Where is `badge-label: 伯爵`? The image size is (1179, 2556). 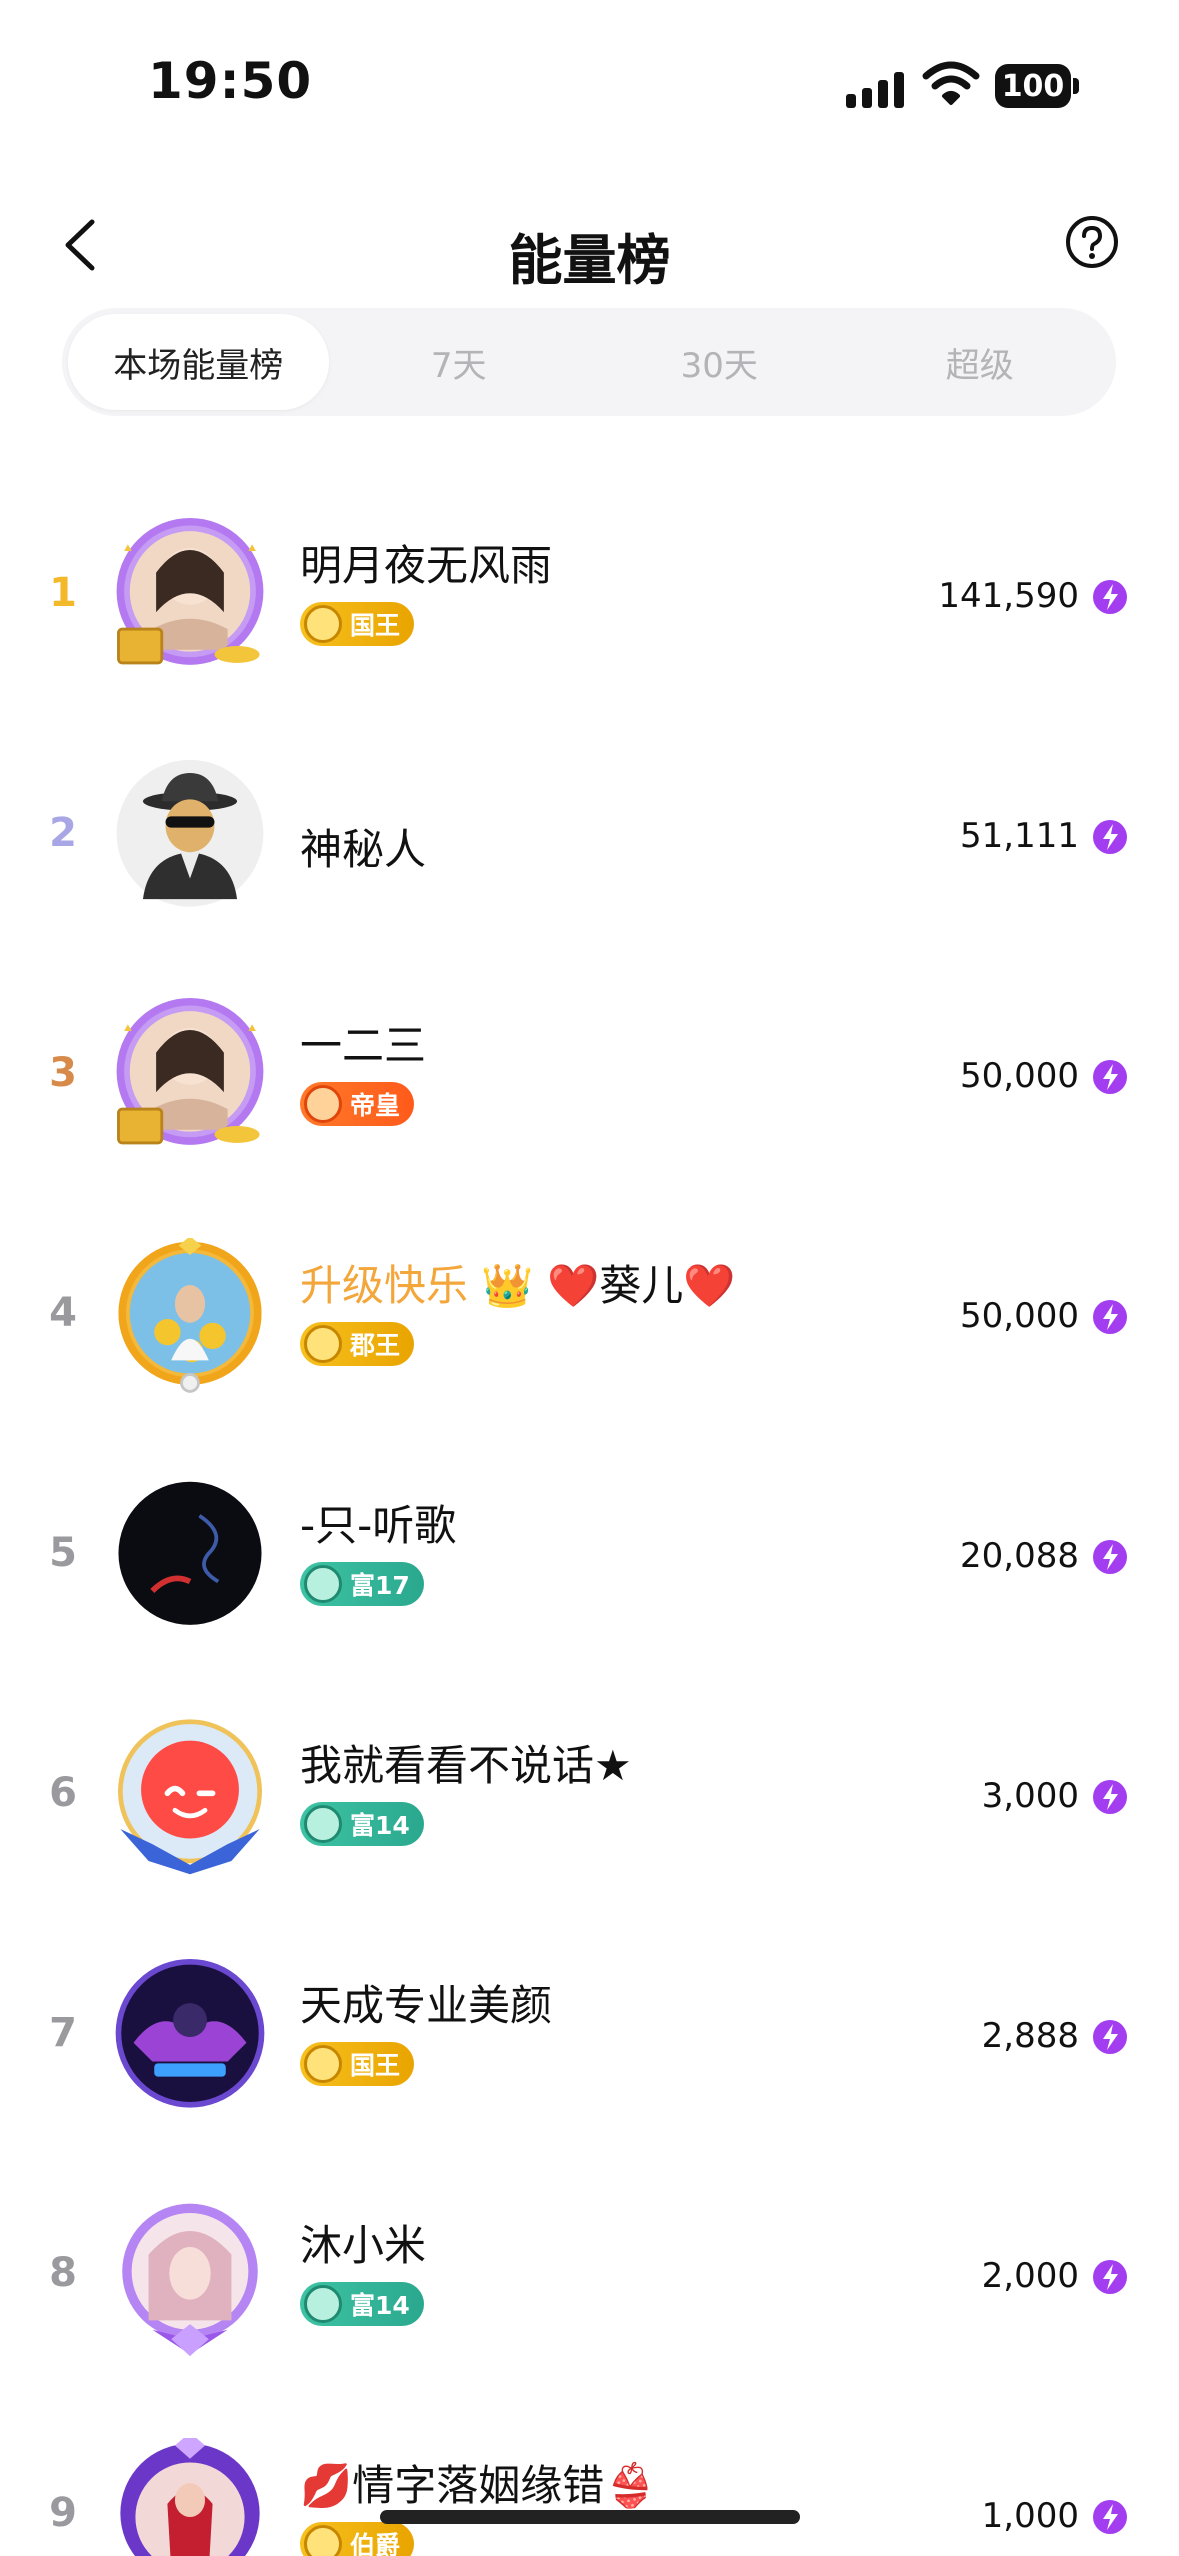 badge-label: 伯爵 is located at coordinates (375, 2543).